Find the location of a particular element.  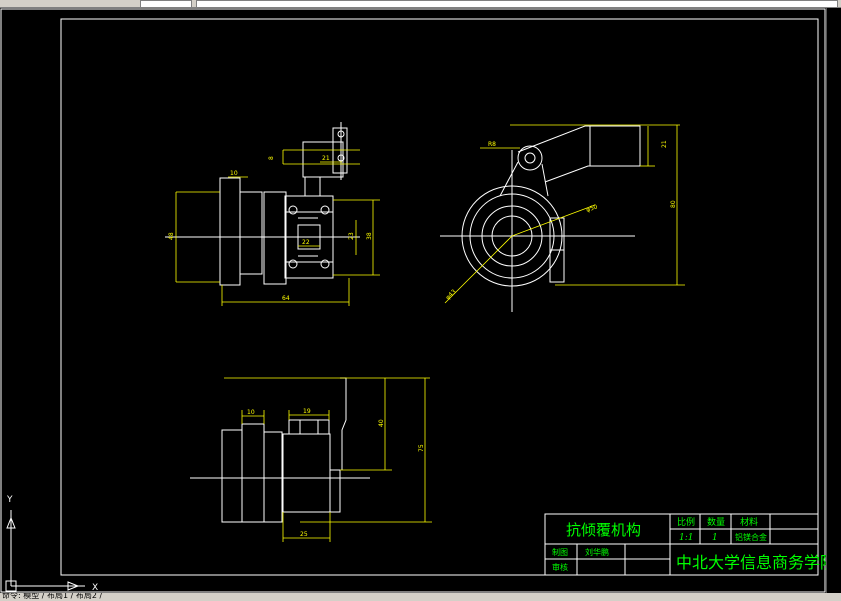

dim-front-height-48: 48 is located at coordinates (171, 236).